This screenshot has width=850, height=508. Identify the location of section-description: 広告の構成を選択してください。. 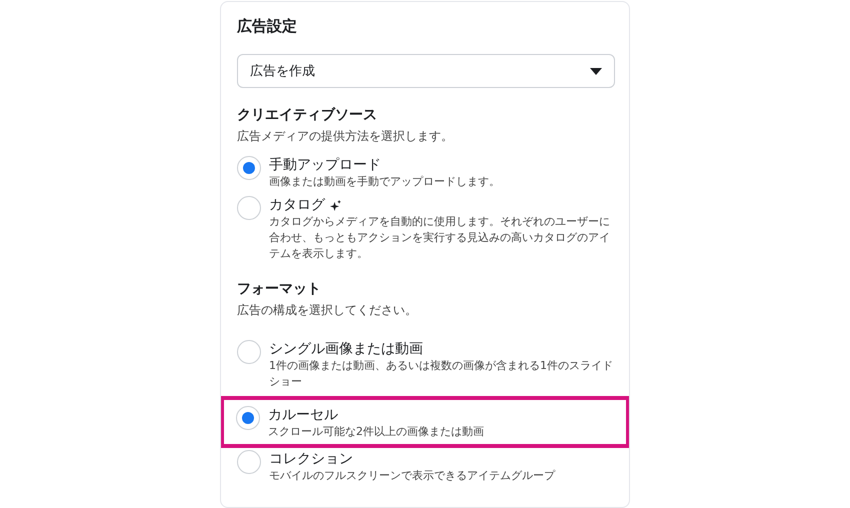
(327, 310).